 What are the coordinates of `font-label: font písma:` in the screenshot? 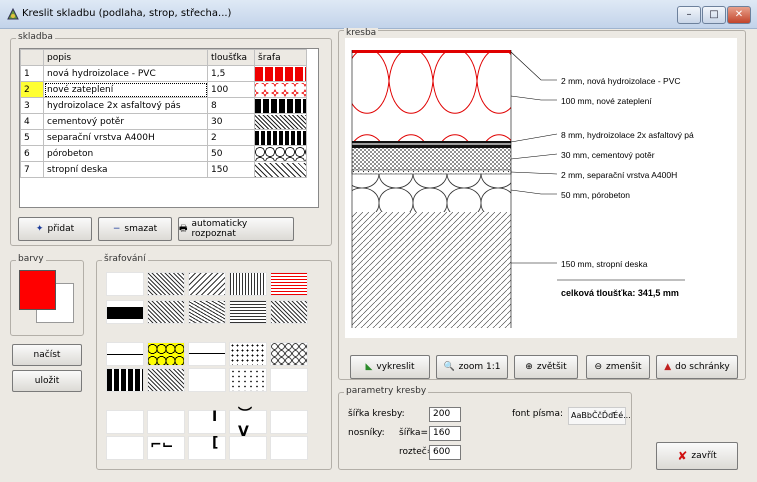 It's located at (537, 414).